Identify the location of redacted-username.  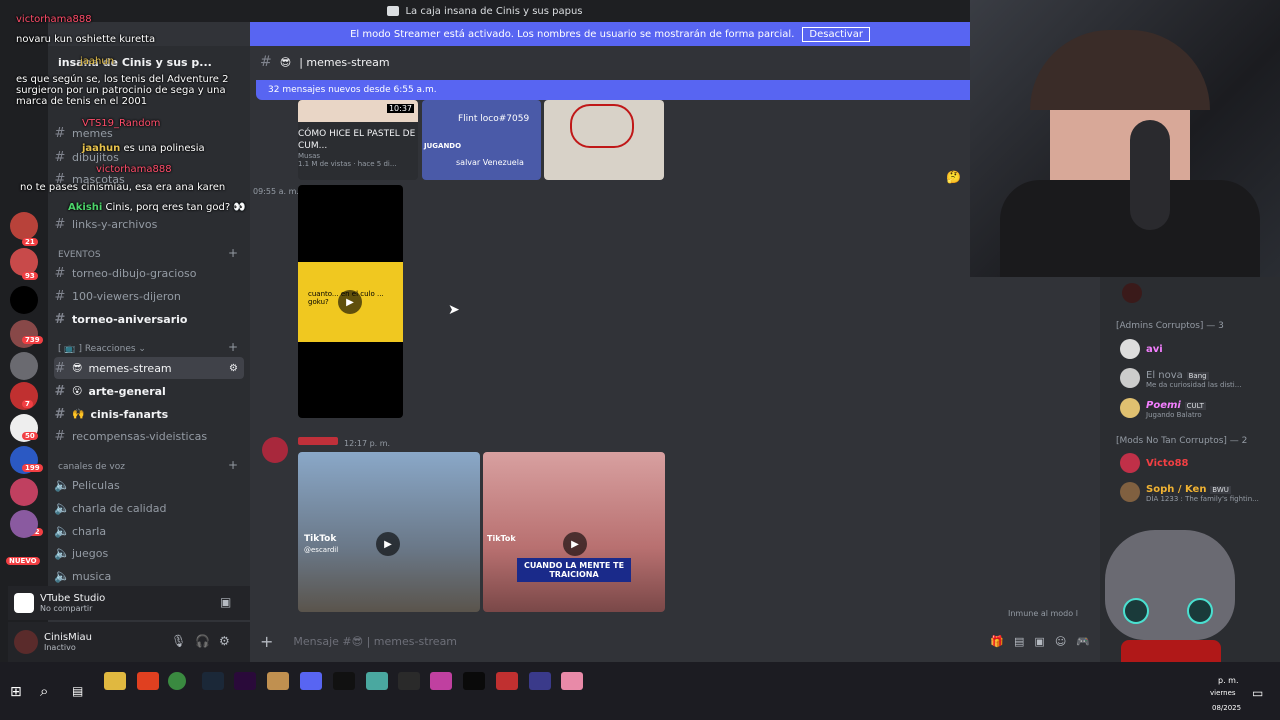
(318, 441).